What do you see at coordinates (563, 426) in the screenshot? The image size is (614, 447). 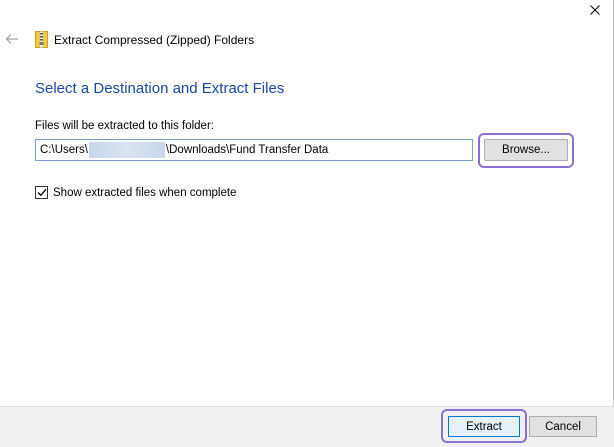 I see `cancel-button: Cancel` at bounding box center [563, 426].